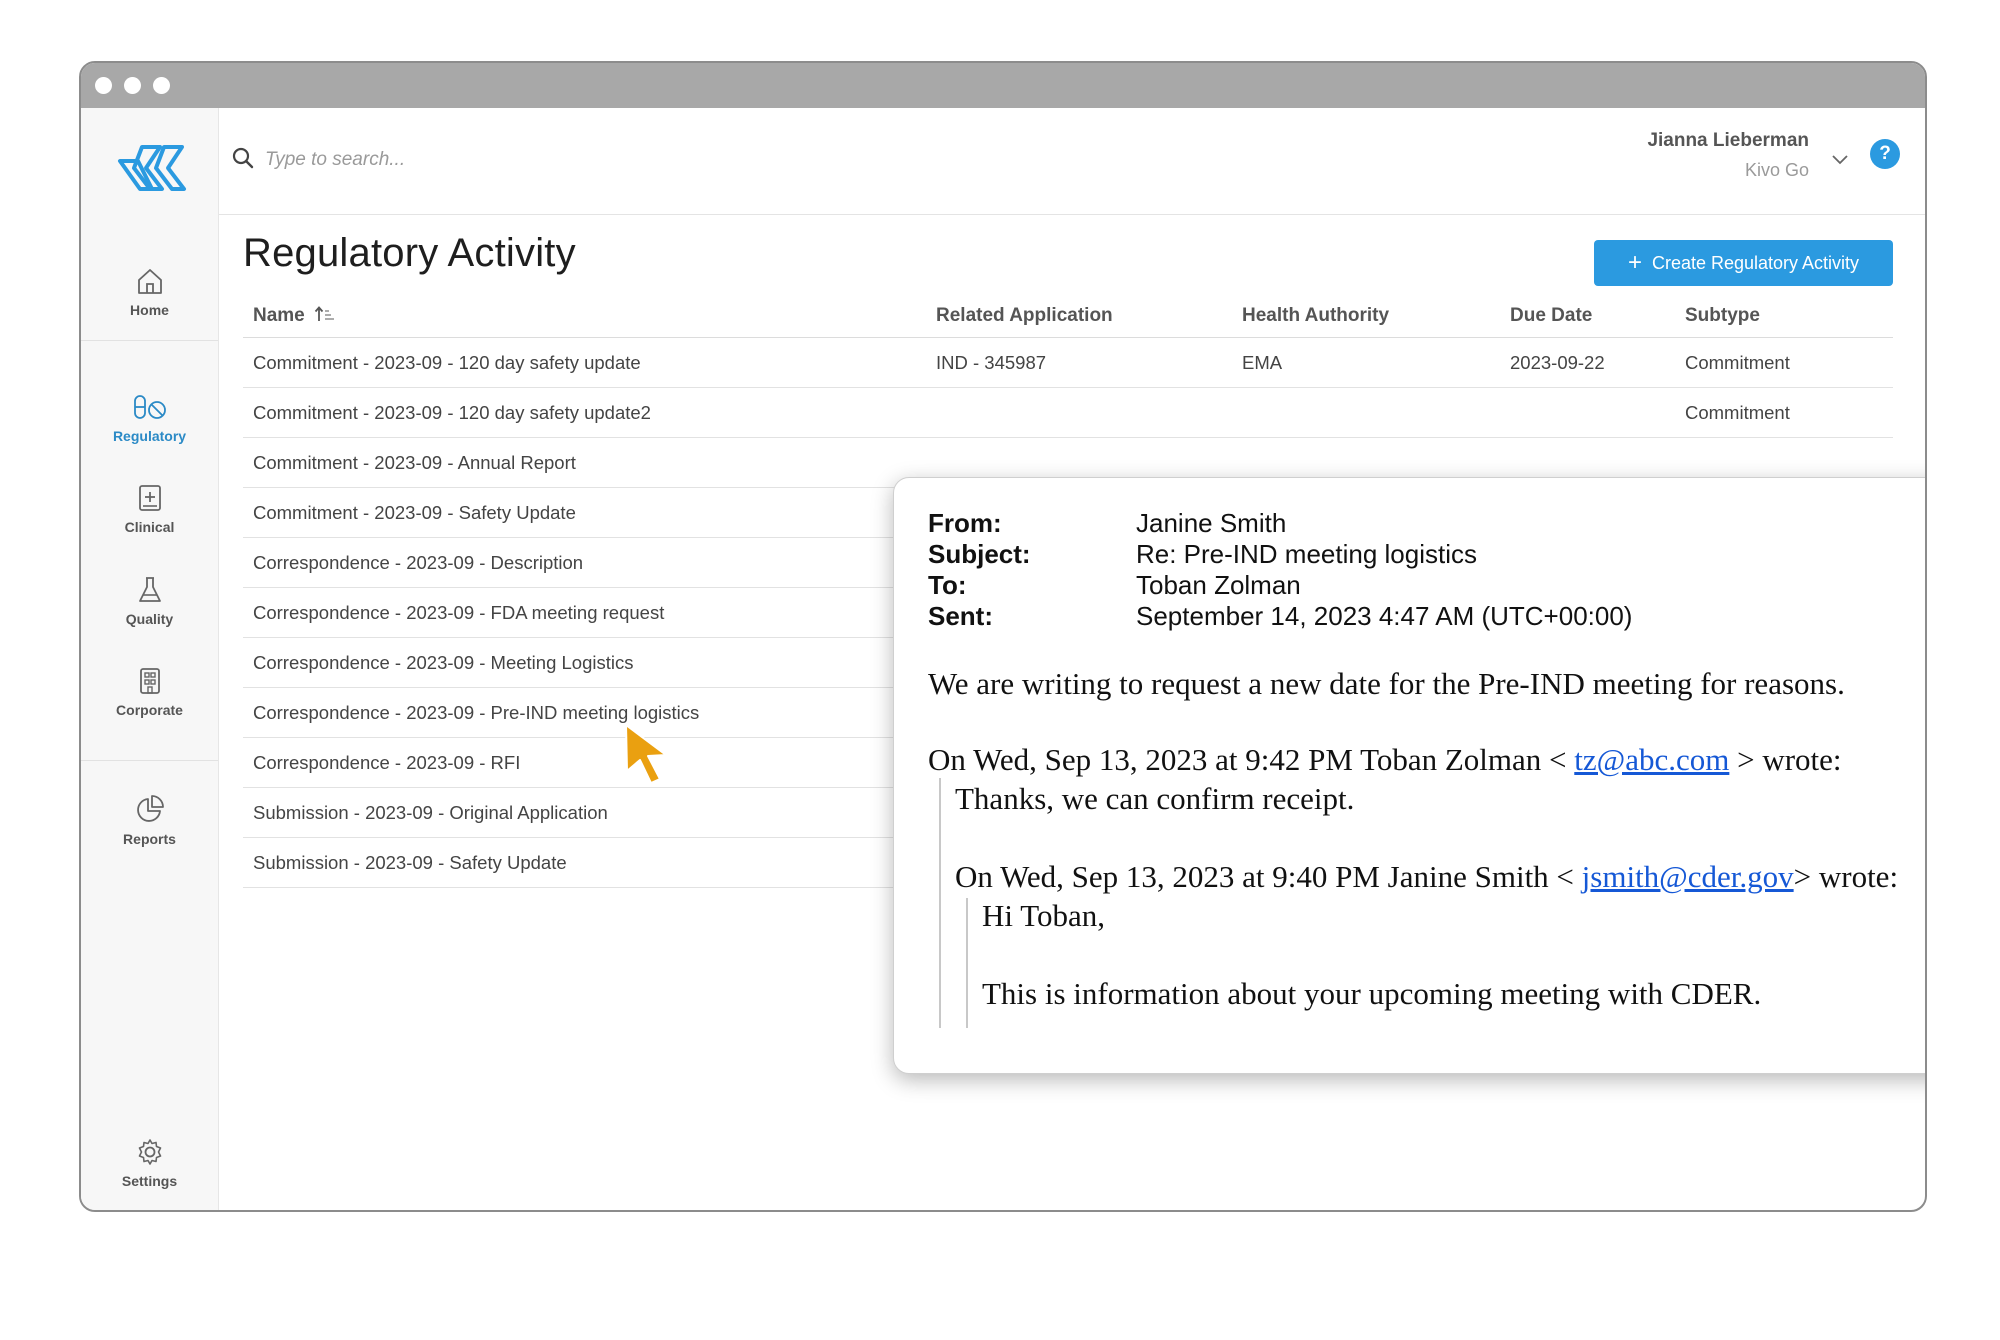 The image size is (2000, 1340). Describe the element at coordinates (646, 754) in the screenshot. I see `mouse-cursor-icon` at that location.